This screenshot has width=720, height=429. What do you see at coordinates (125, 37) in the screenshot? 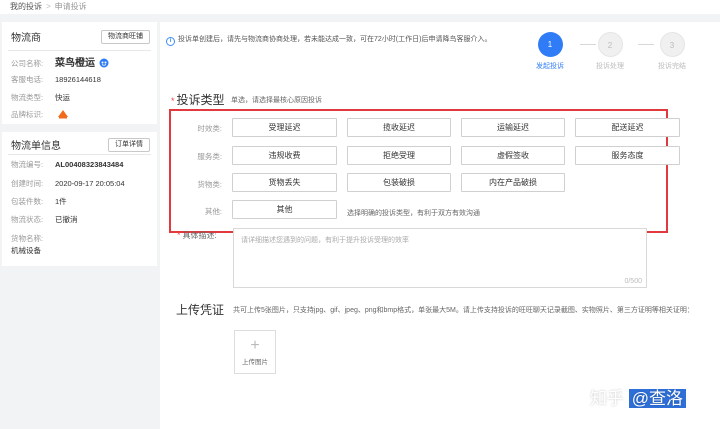
I see `carrier-shop-button: 物流商旺铺` at bounding box center [125, 37].